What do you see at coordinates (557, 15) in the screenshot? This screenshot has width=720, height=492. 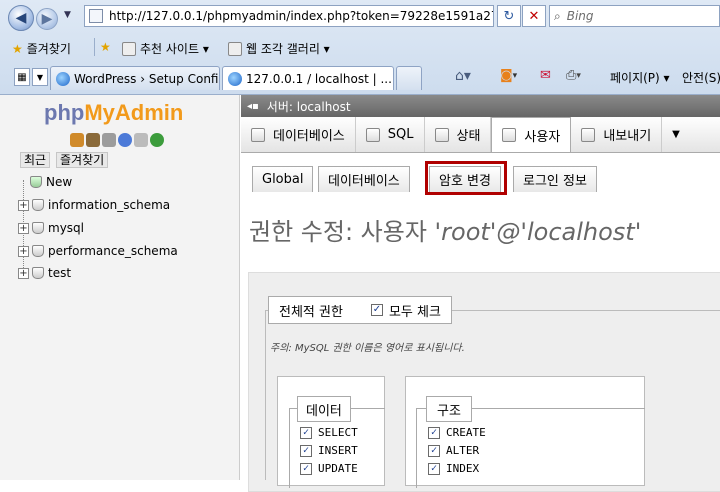 I see `search-icon: ⌕` at bounding box center [557, 15].